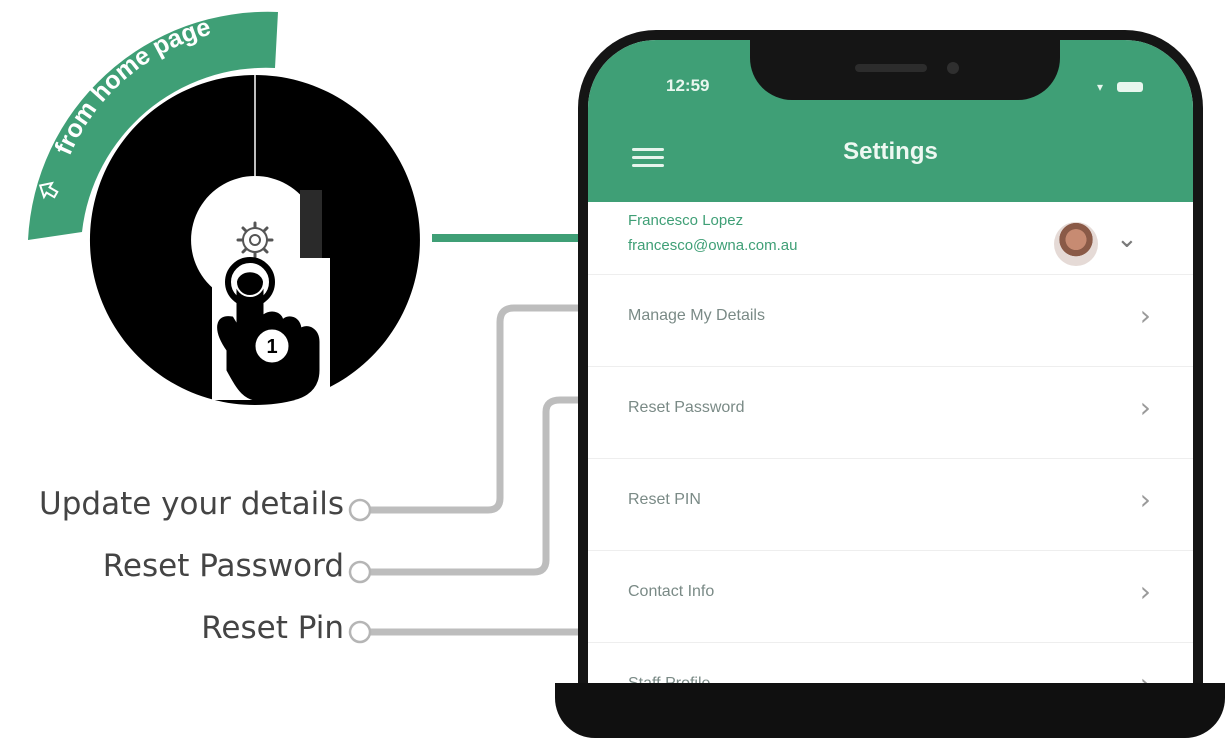 Image resolution: width=1232 pixels, height=738 pixels. Describe the element at coordinates (890, 238) in the screenshot. I see `profile-header: Francesco Lopez francesco@owna.com.au ⌄` at that location.